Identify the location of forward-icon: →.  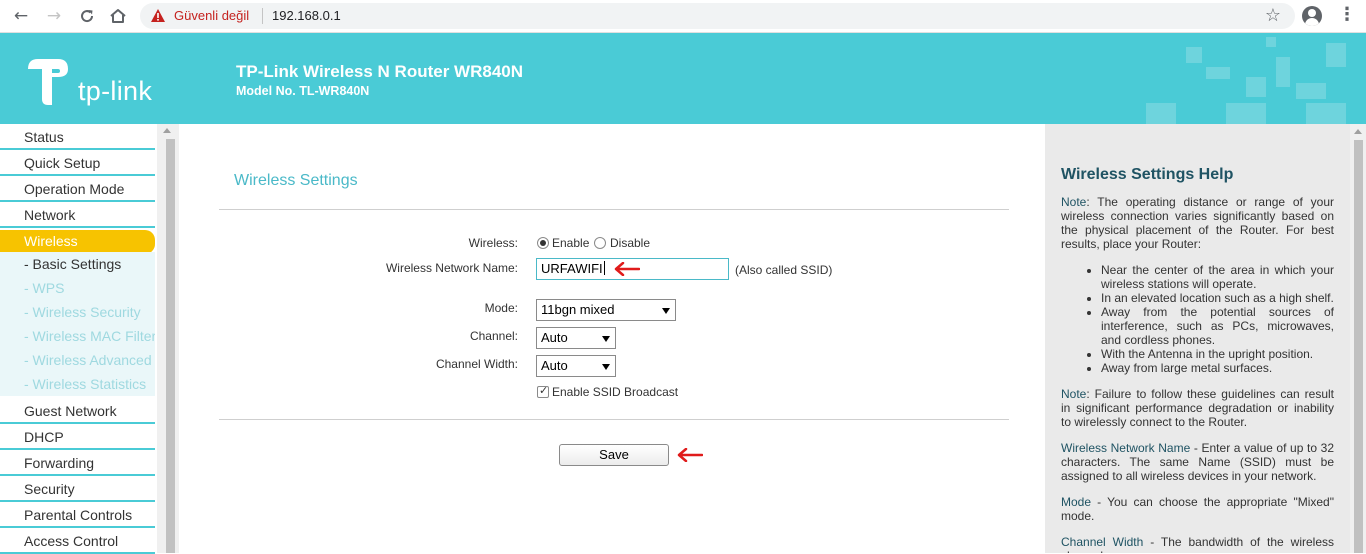
(54, 16).